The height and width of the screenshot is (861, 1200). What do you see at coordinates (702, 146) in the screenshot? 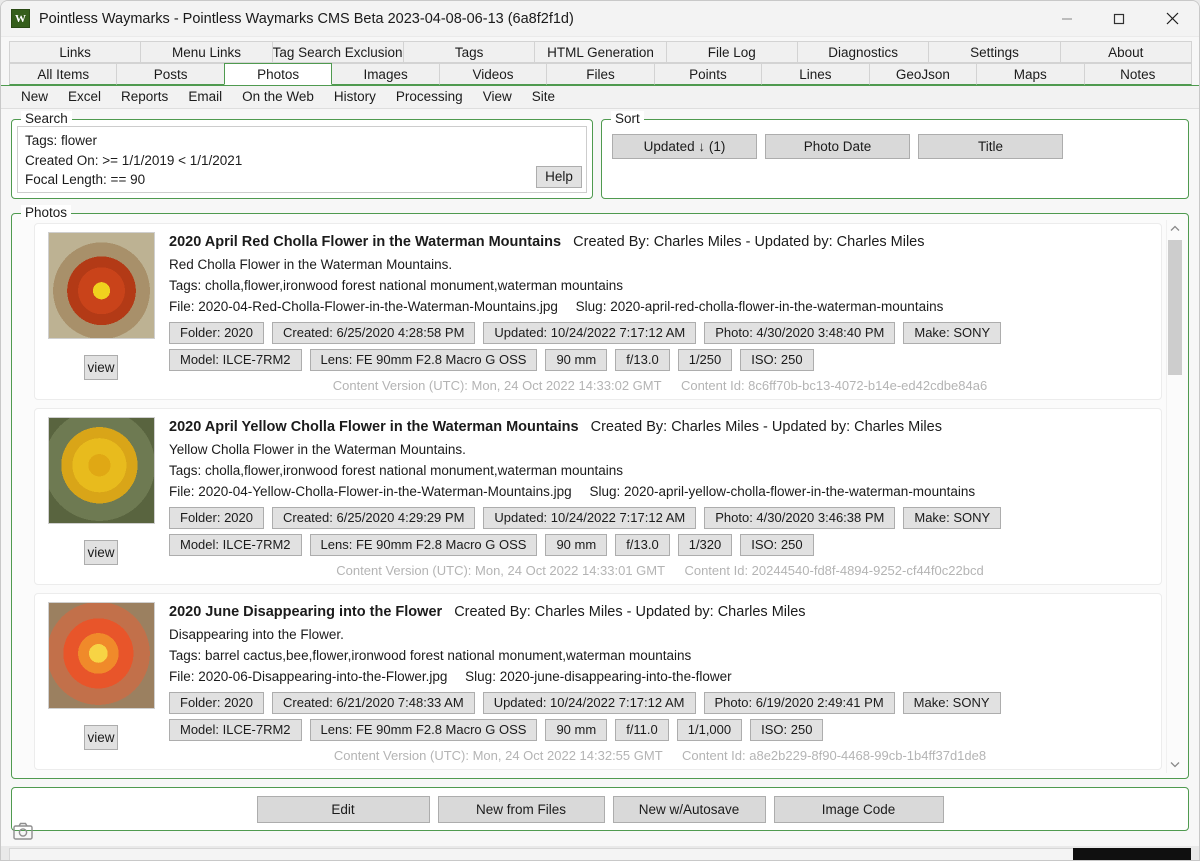
I see `sort-descending-arrow-icon: ↓` at bounding box center [702, 146].